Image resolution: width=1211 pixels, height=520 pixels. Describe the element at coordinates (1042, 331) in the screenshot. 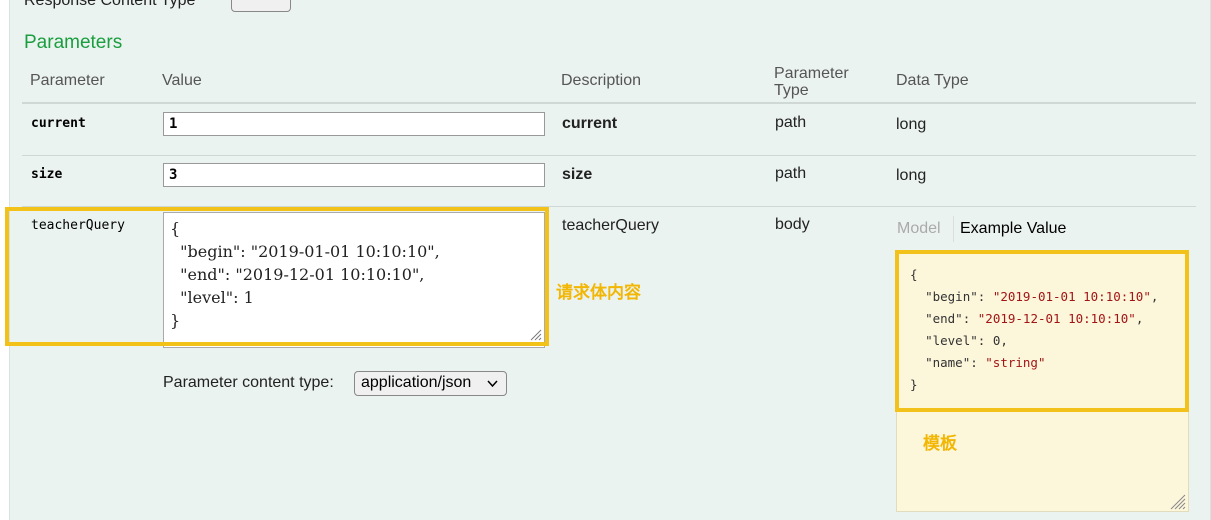

I see `template-highlight` at that location.